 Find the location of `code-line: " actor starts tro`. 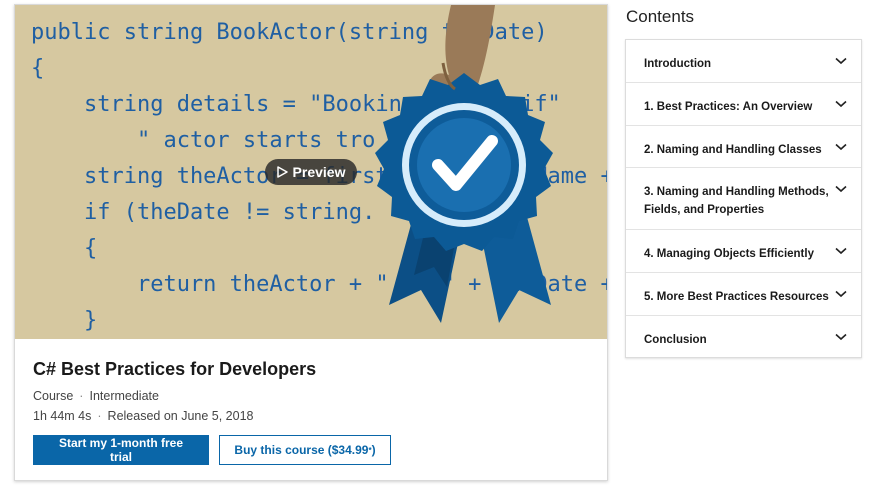

code-line: " actor starts tro is located at coordinates (203, 140).